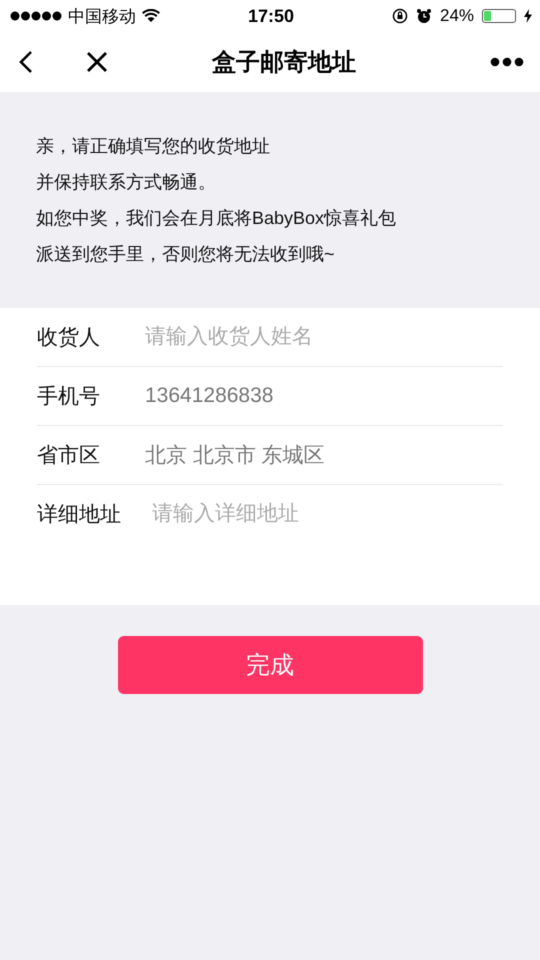 This screenshot has width=540, height=960. Describe the element at coordinates (270, 665) in the screenshot. I see `submit-button: 完成` at that location.